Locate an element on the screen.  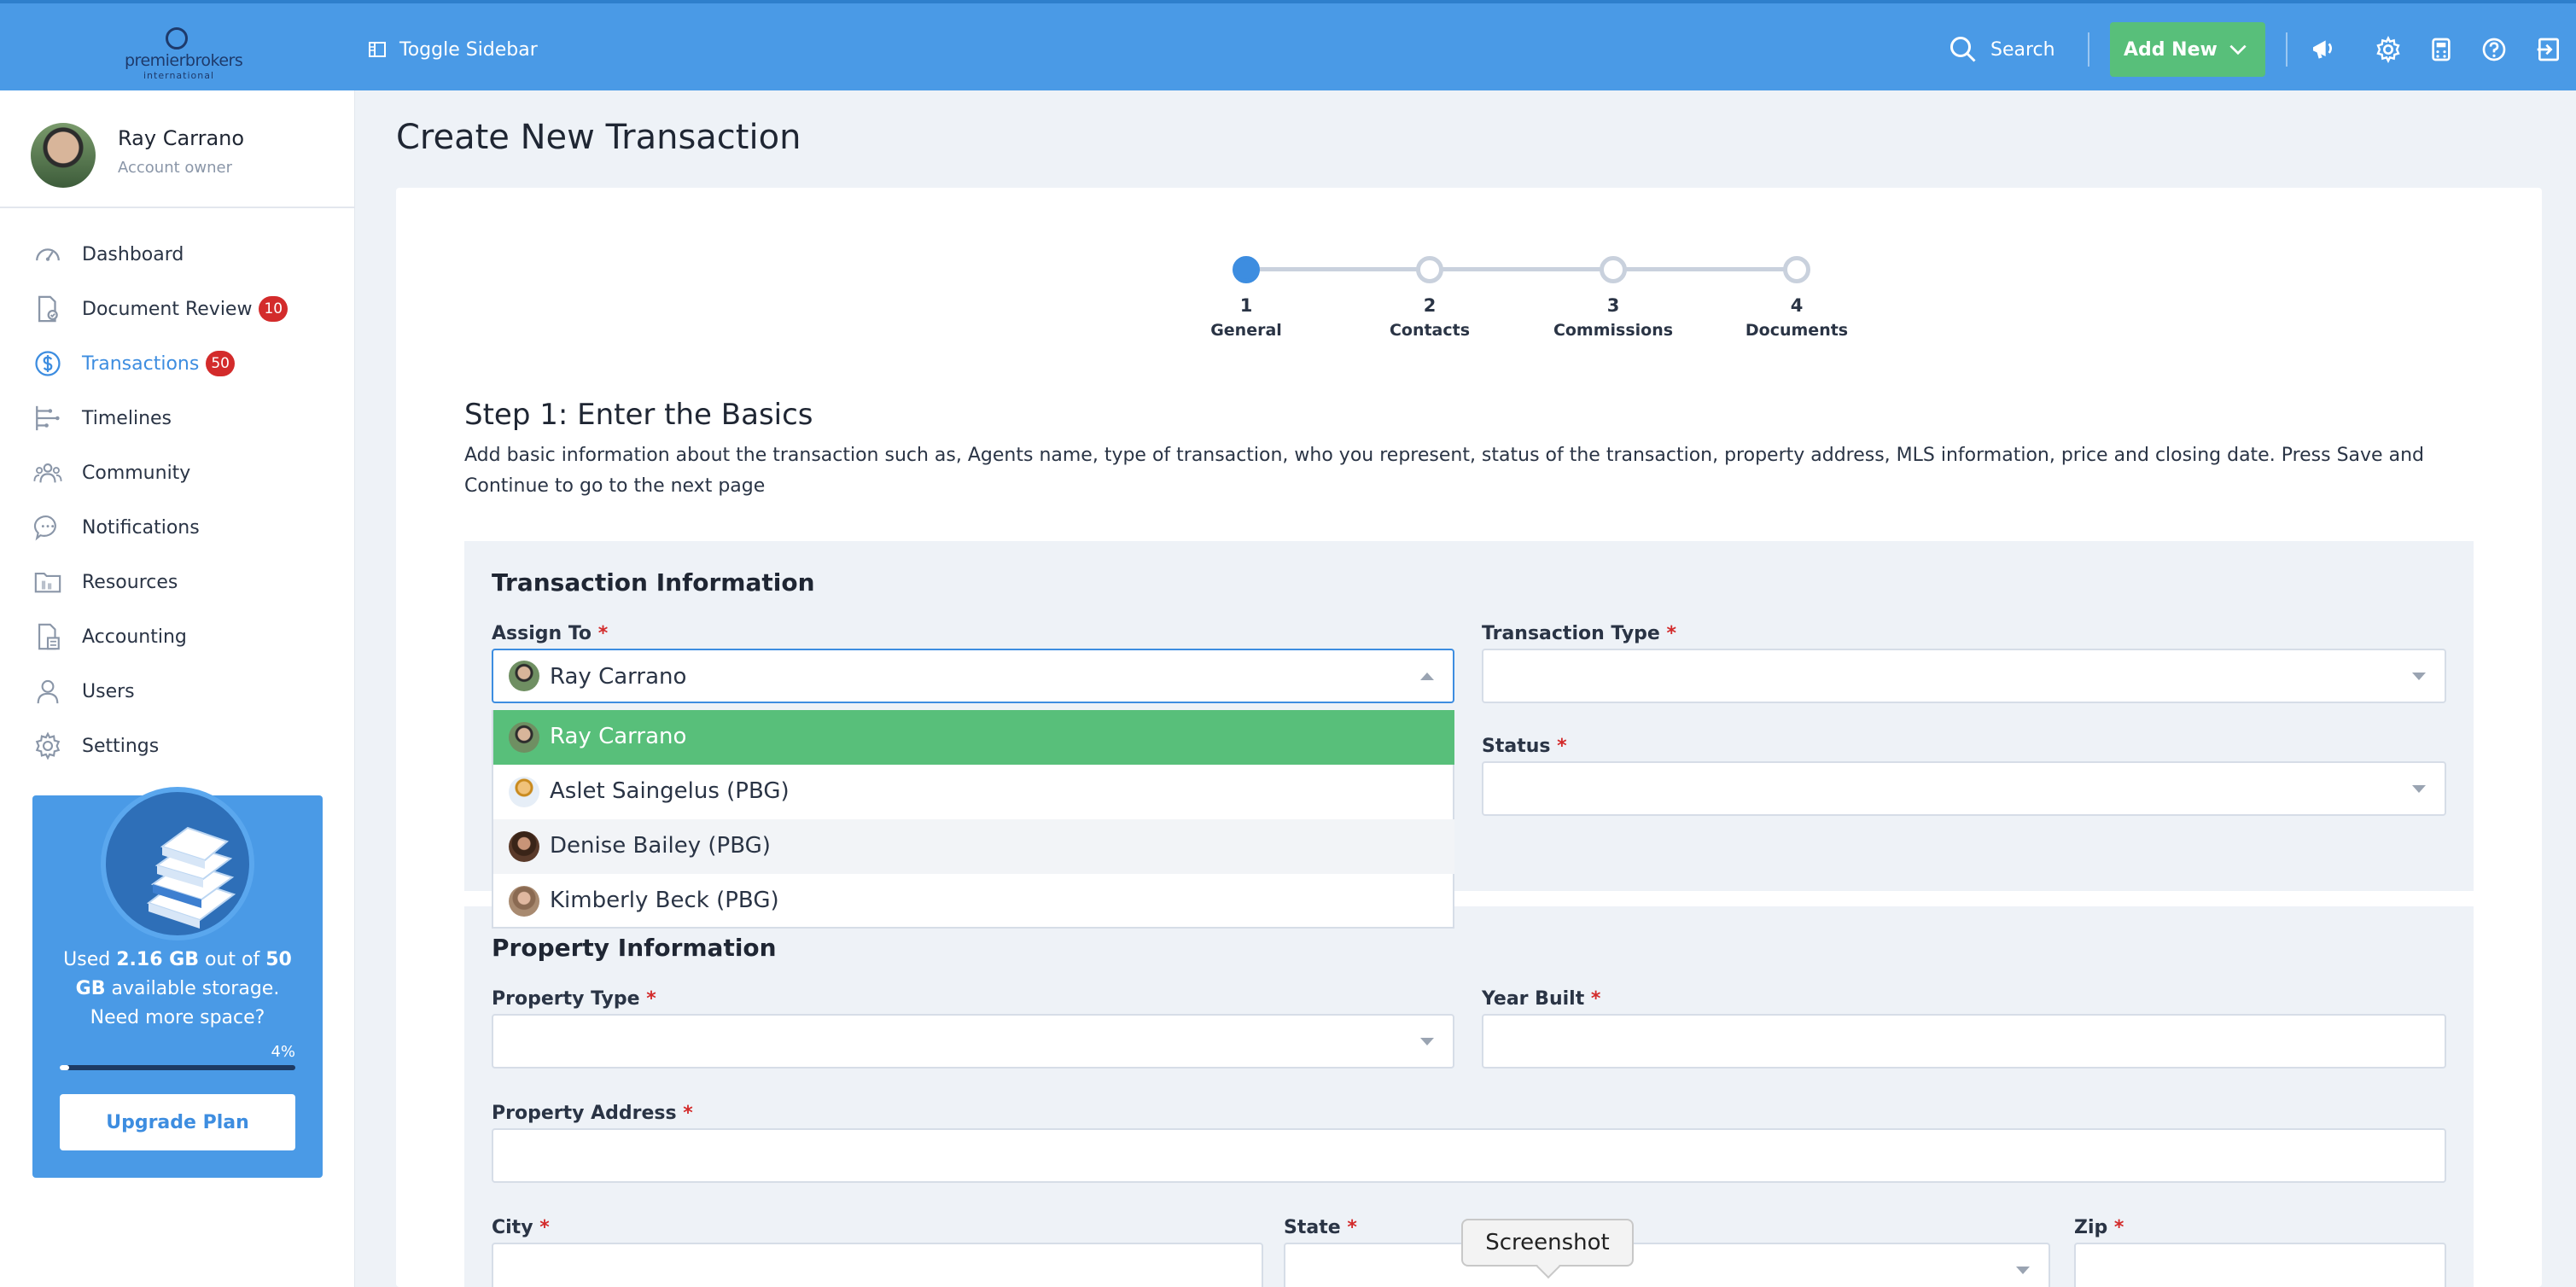
assign-to-select: Ray Carrano is located at coordinates (973, 676).